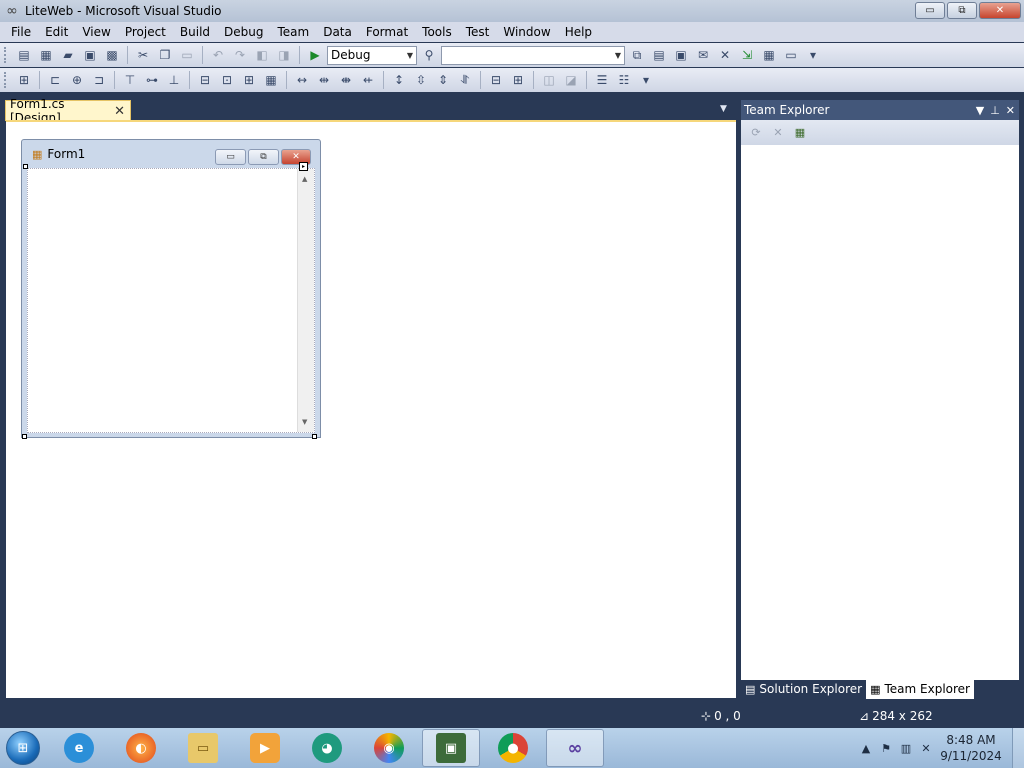  Describe the element at coordinates (21, 32) in the screenshot. I see `menu-file: File` at that location.